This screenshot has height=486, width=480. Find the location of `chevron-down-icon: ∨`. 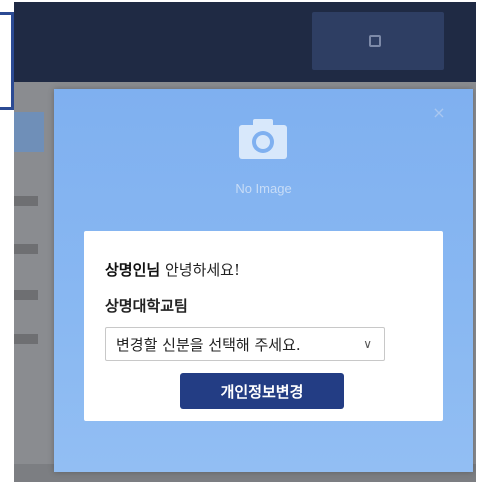

chevron-down-icon: ∨ is located at coordinates (367, 344).